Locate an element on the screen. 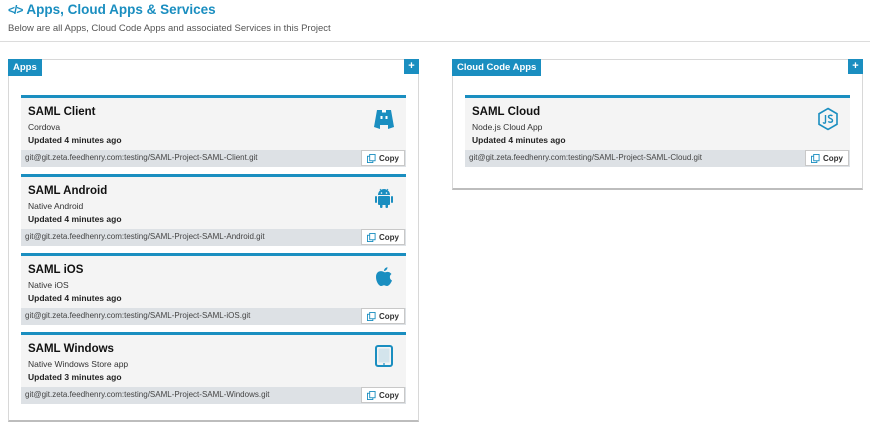  app-type: Cordova is located at coordinates (44, 127).